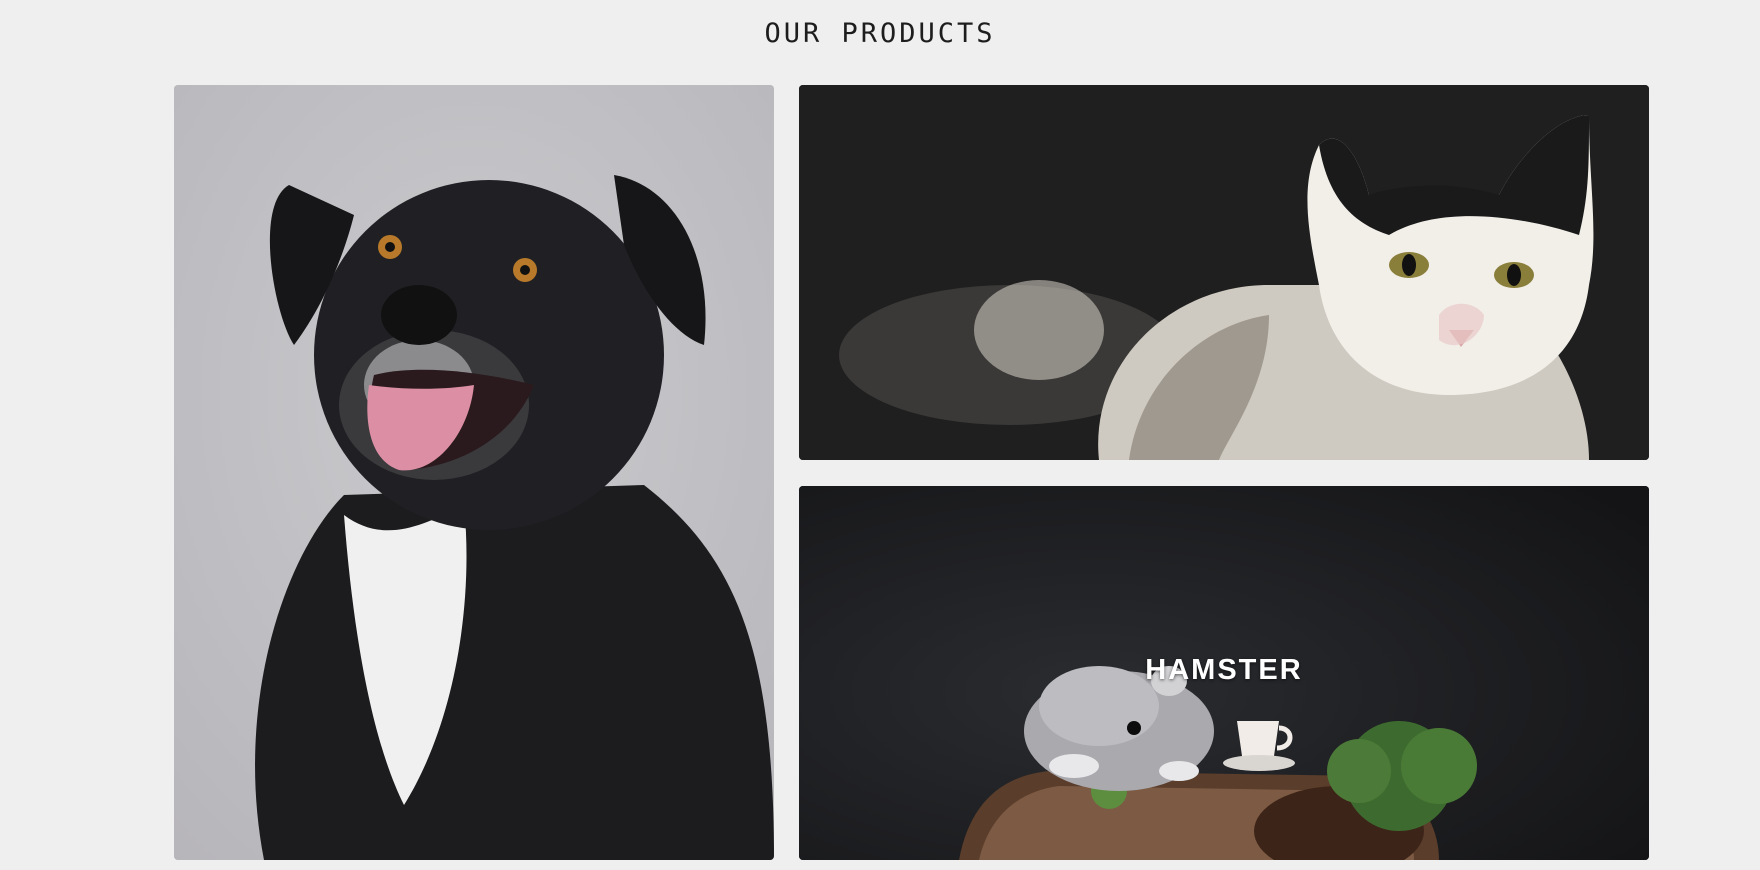  Describe the element at coordinates (880, 33) in the screenshot. I see `section-title: OUR PRODUCTS` at that location.